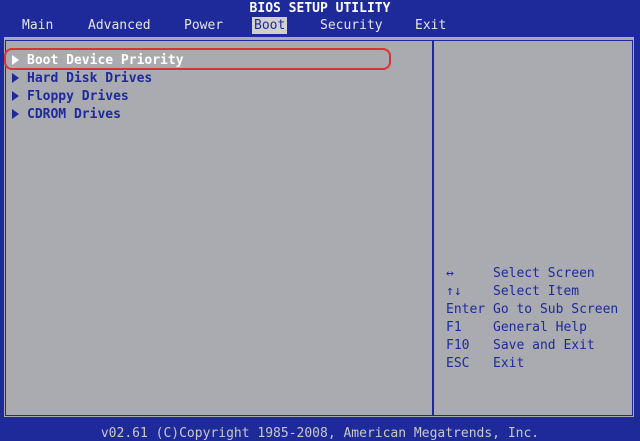  I want to click on bios-title: BIOS SETUP UTILITY, so click(320, 8).